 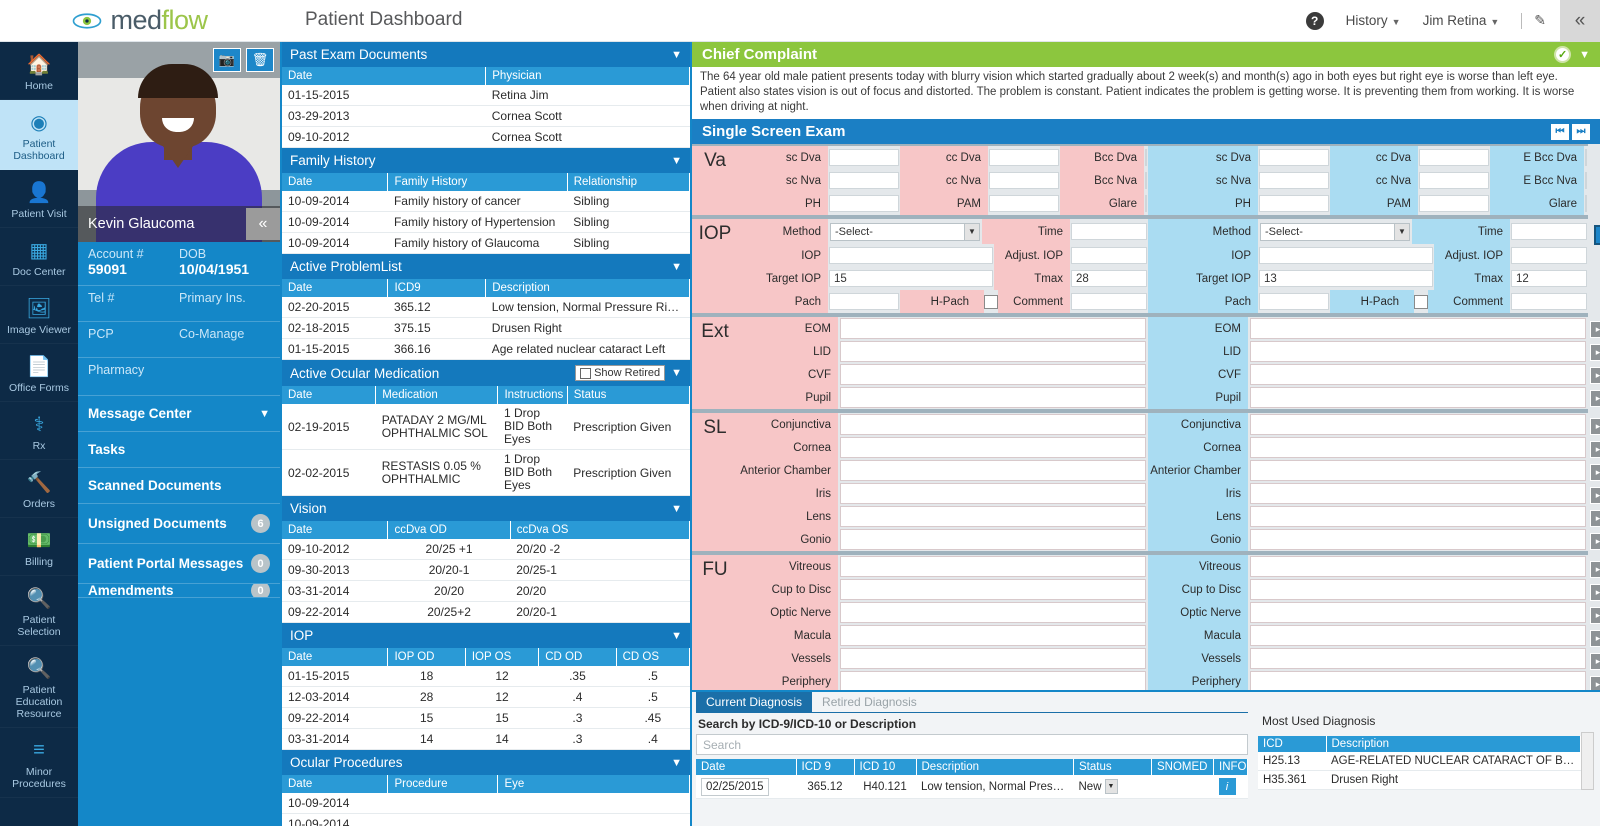 What do you see at coordinates (1109, 231) in the screenshot?
I see `input-time-od` at bounding box center [1109, 231].